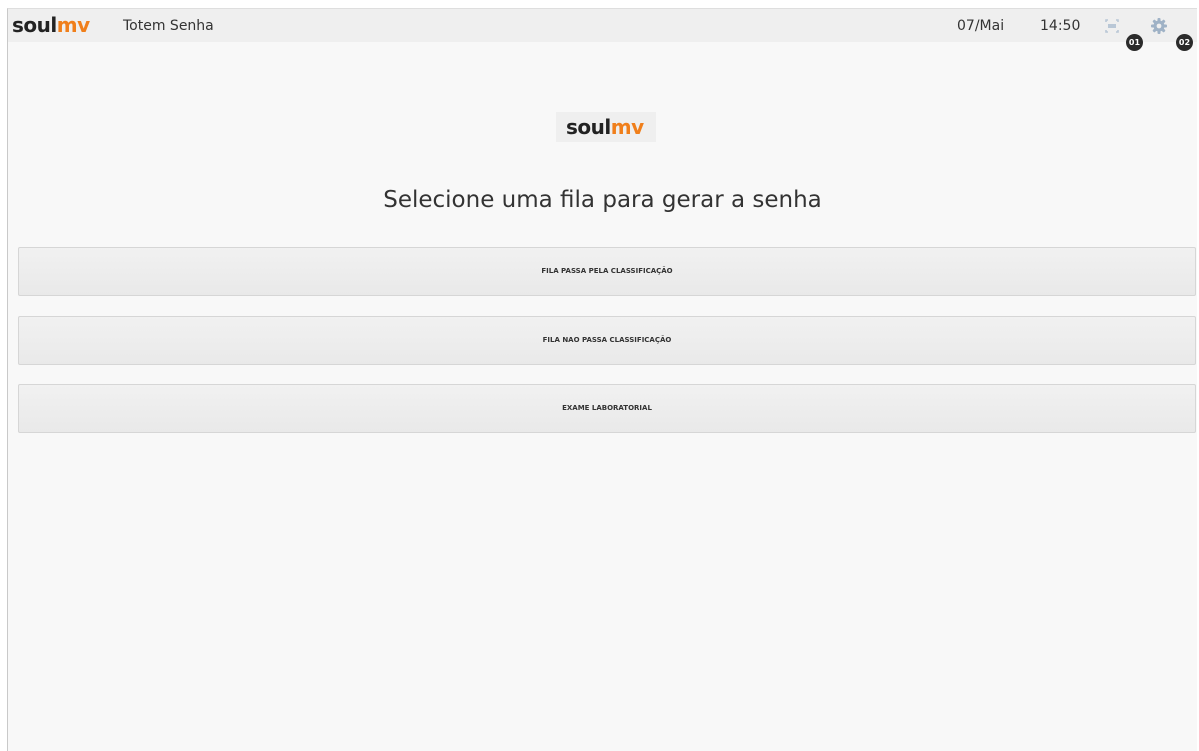 This screenshot has height=751, width=1199. What do you see at coordinates (1159, 26) in the screenshot?
I see `gear-icon` at bounding box center [1159, 26].